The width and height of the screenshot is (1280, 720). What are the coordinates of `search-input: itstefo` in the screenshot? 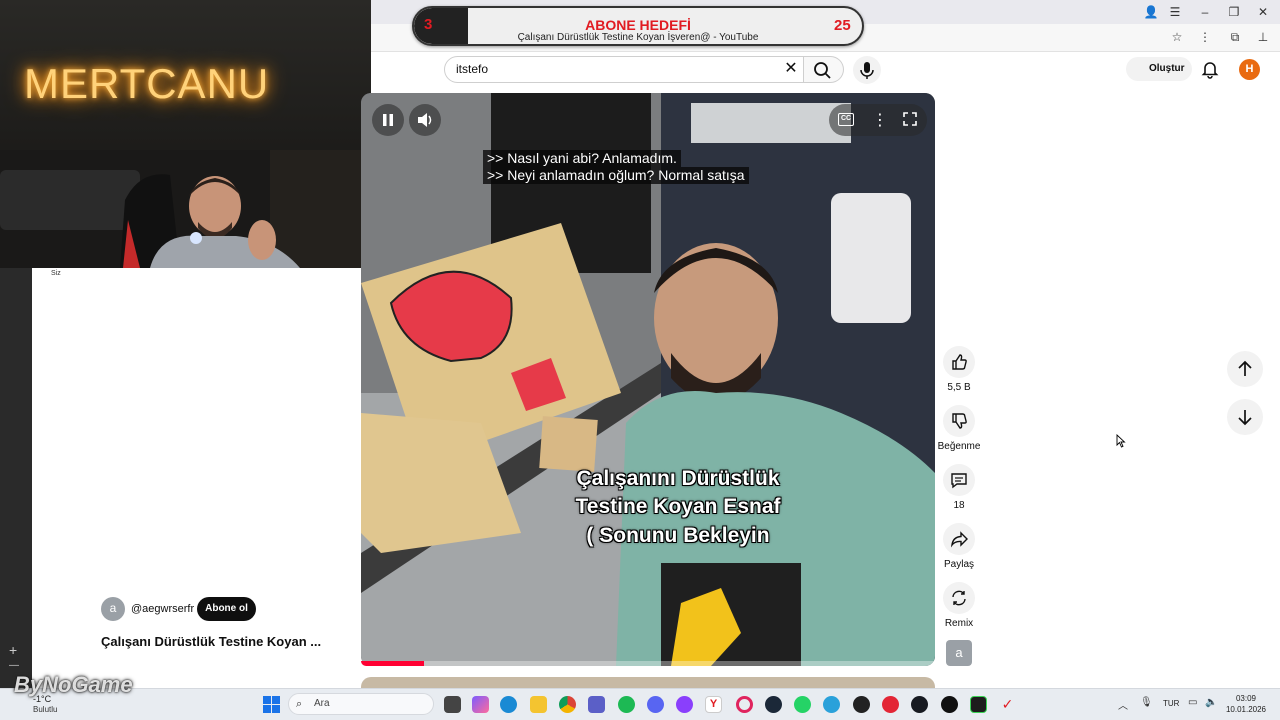 It's located at (624, 69).